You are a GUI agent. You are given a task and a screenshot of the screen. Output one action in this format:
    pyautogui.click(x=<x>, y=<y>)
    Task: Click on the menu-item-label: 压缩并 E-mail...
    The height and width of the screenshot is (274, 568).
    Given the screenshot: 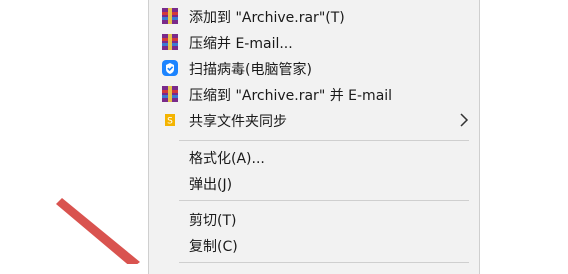 What is the action you would take?
    pyautogui.click(x=241, y=44)
    